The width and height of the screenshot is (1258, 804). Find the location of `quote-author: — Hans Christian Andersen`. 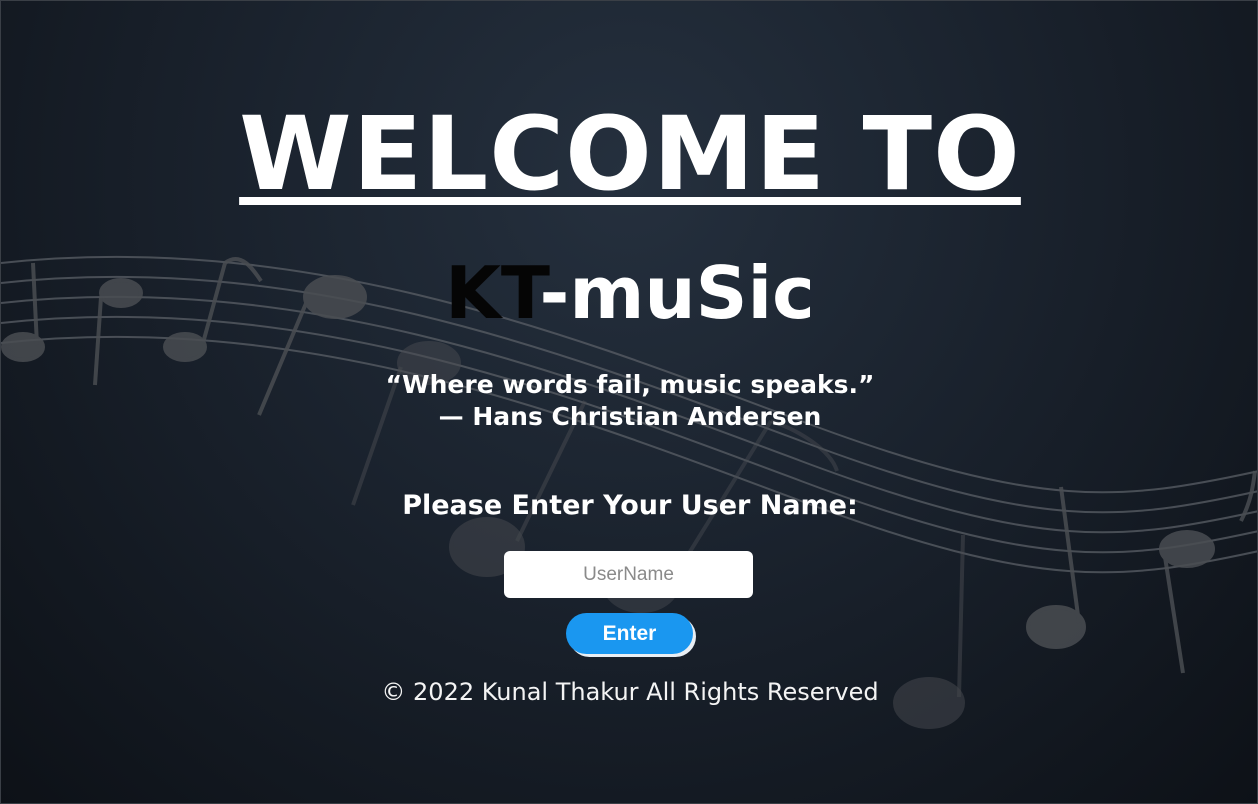

quote-author: — Hans Christian Andersen is located at coordinates (630, 416).